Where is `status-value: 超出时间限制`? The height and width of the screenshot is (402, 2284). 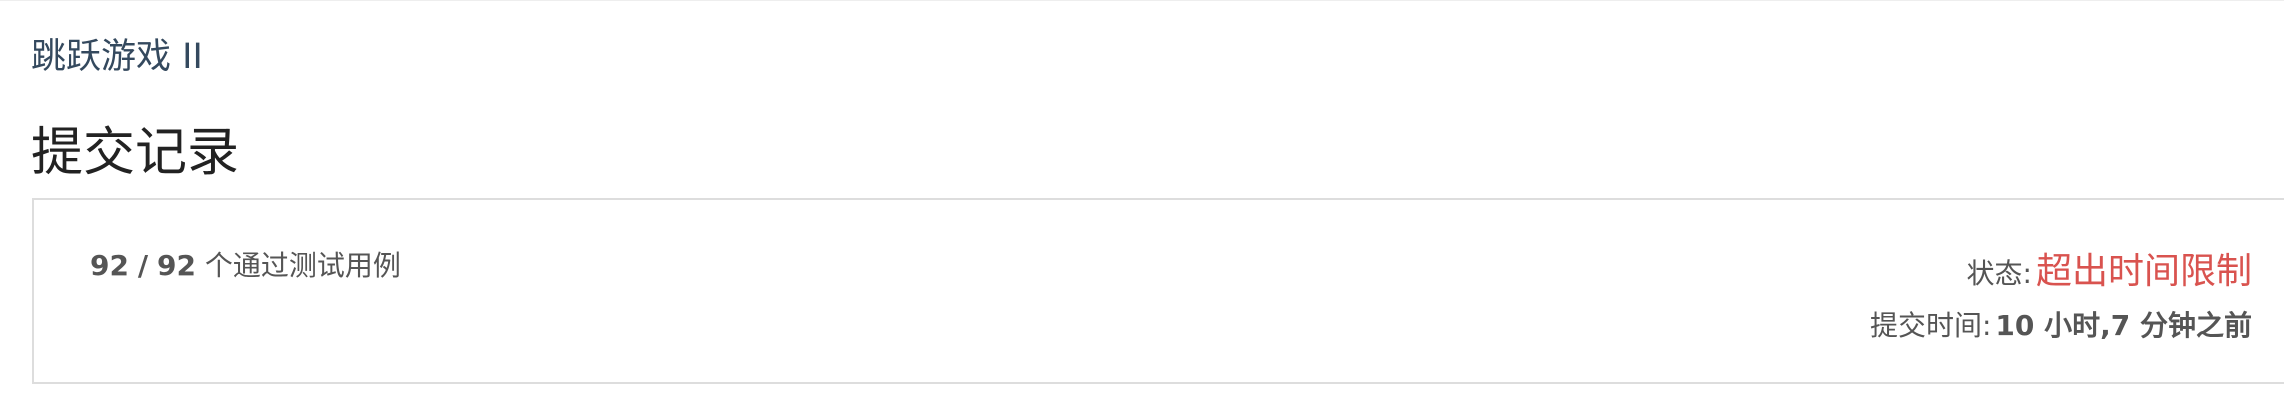
status-value: 超出时间限制 is located at coordinates (2143, 271).